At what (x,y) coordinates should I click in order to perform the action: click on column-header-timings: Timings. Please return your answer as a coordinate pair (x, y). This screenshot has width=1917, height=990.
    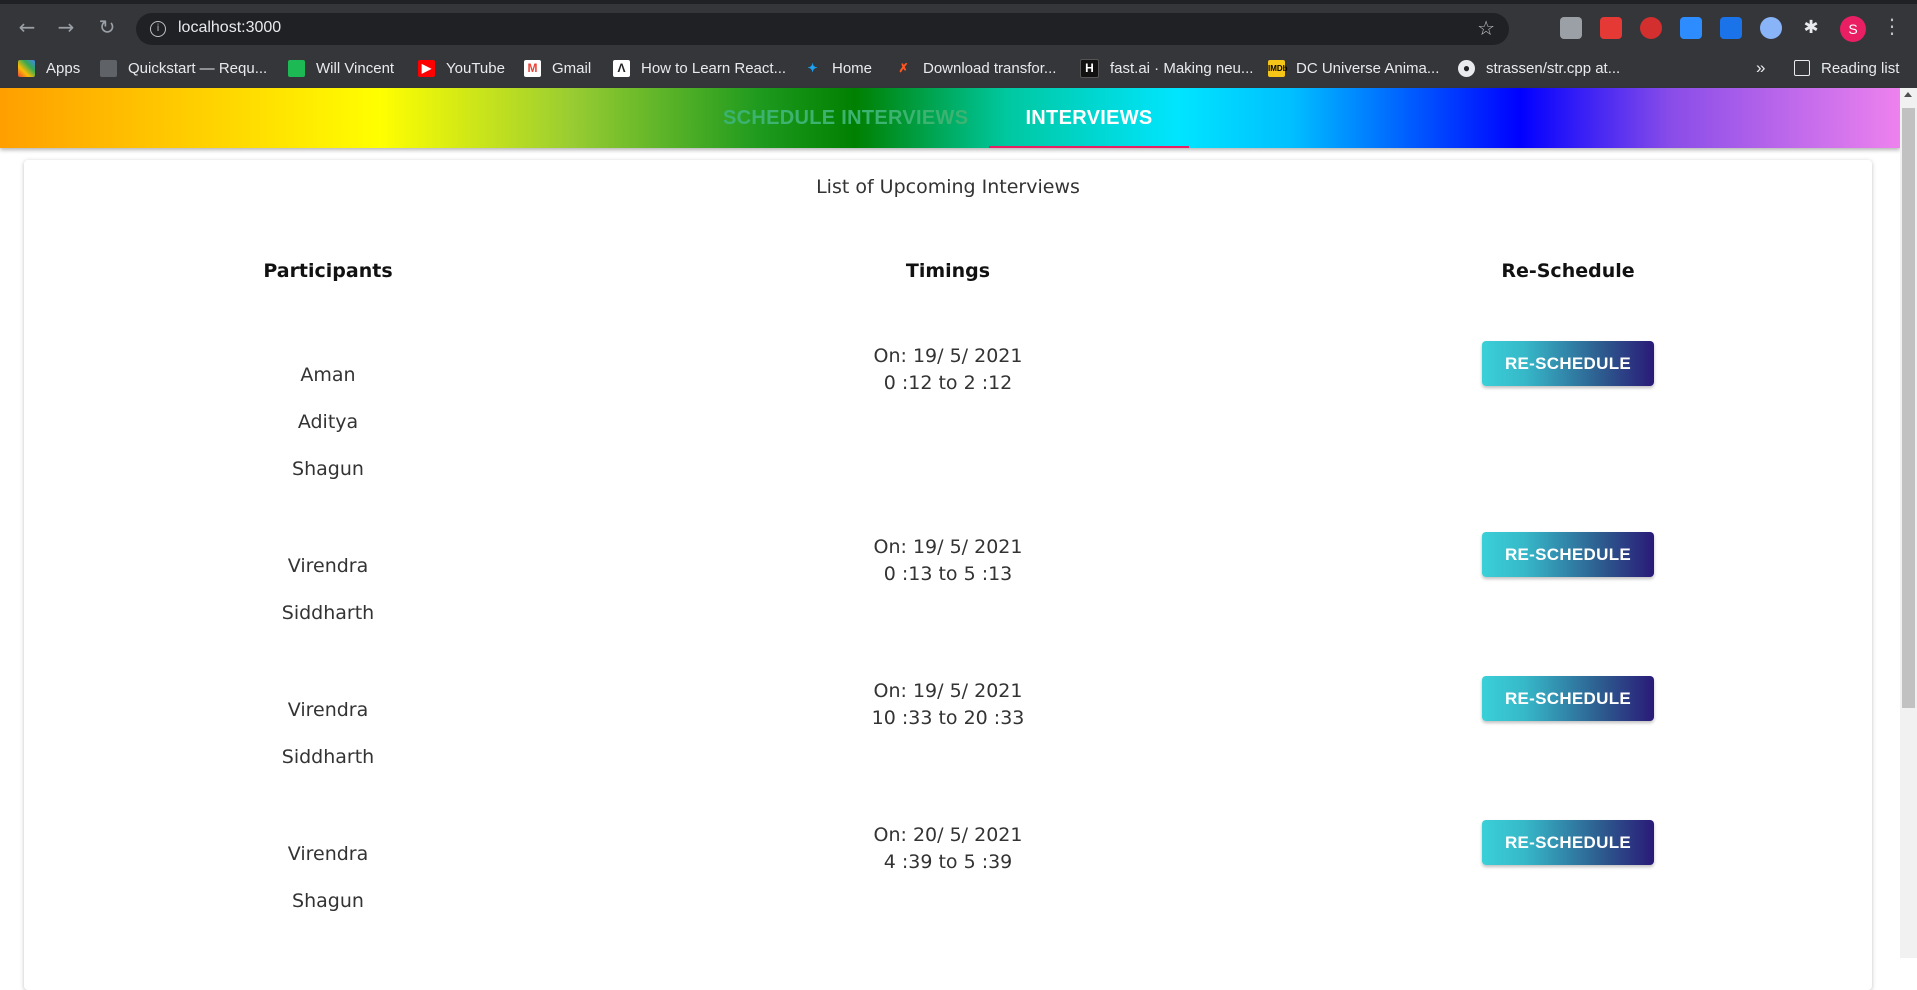
    Looking at the image, I should click on (948, 271).